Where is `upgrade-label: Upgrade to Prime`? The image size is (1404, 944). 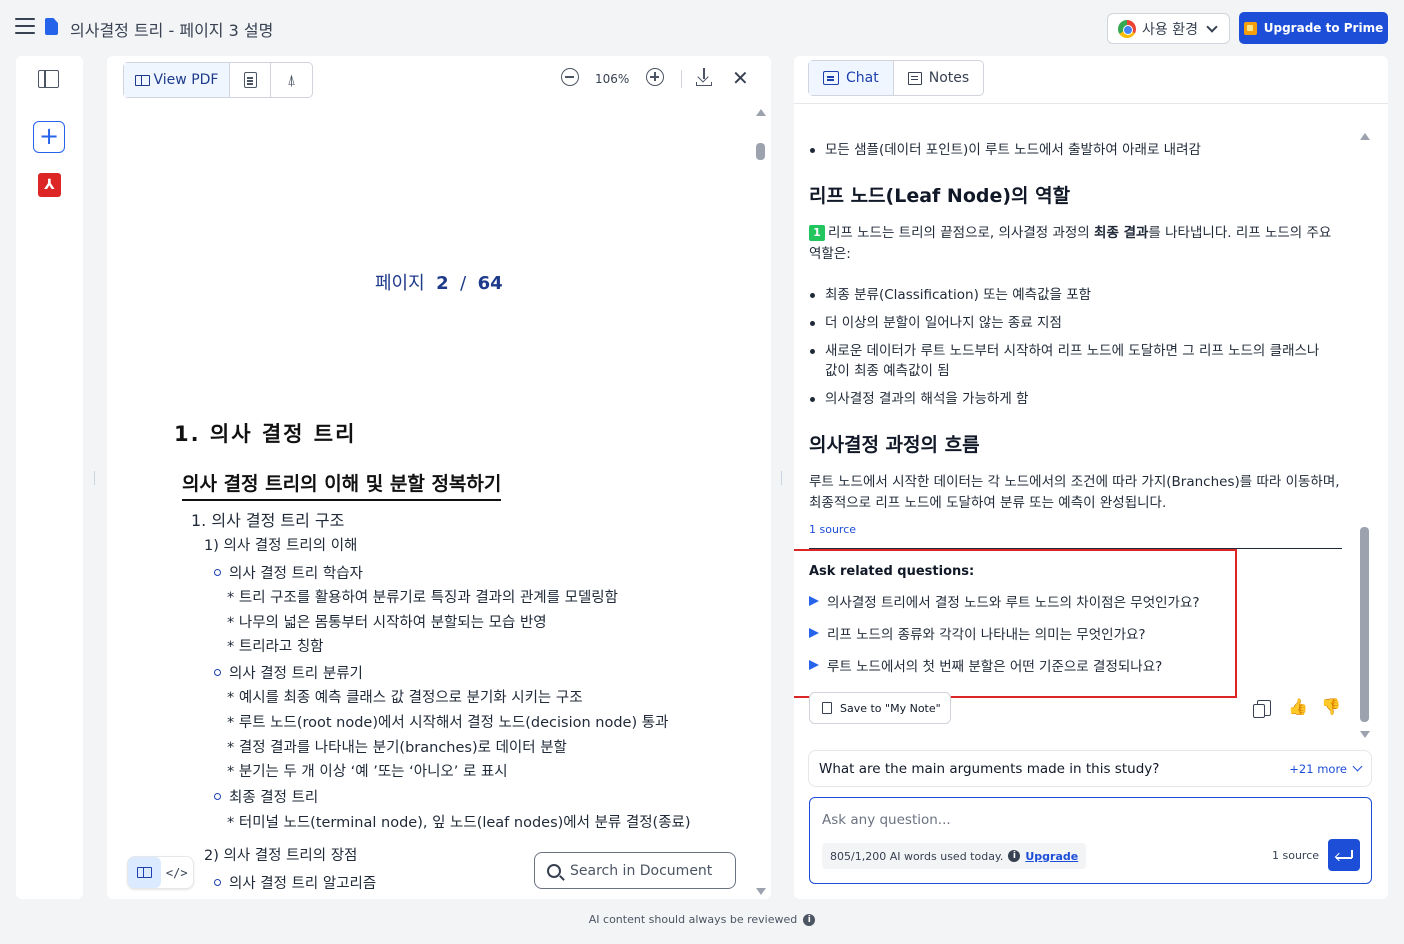
upgrade-label: Upgrade to Prime is located at coordinates (1323, 28).